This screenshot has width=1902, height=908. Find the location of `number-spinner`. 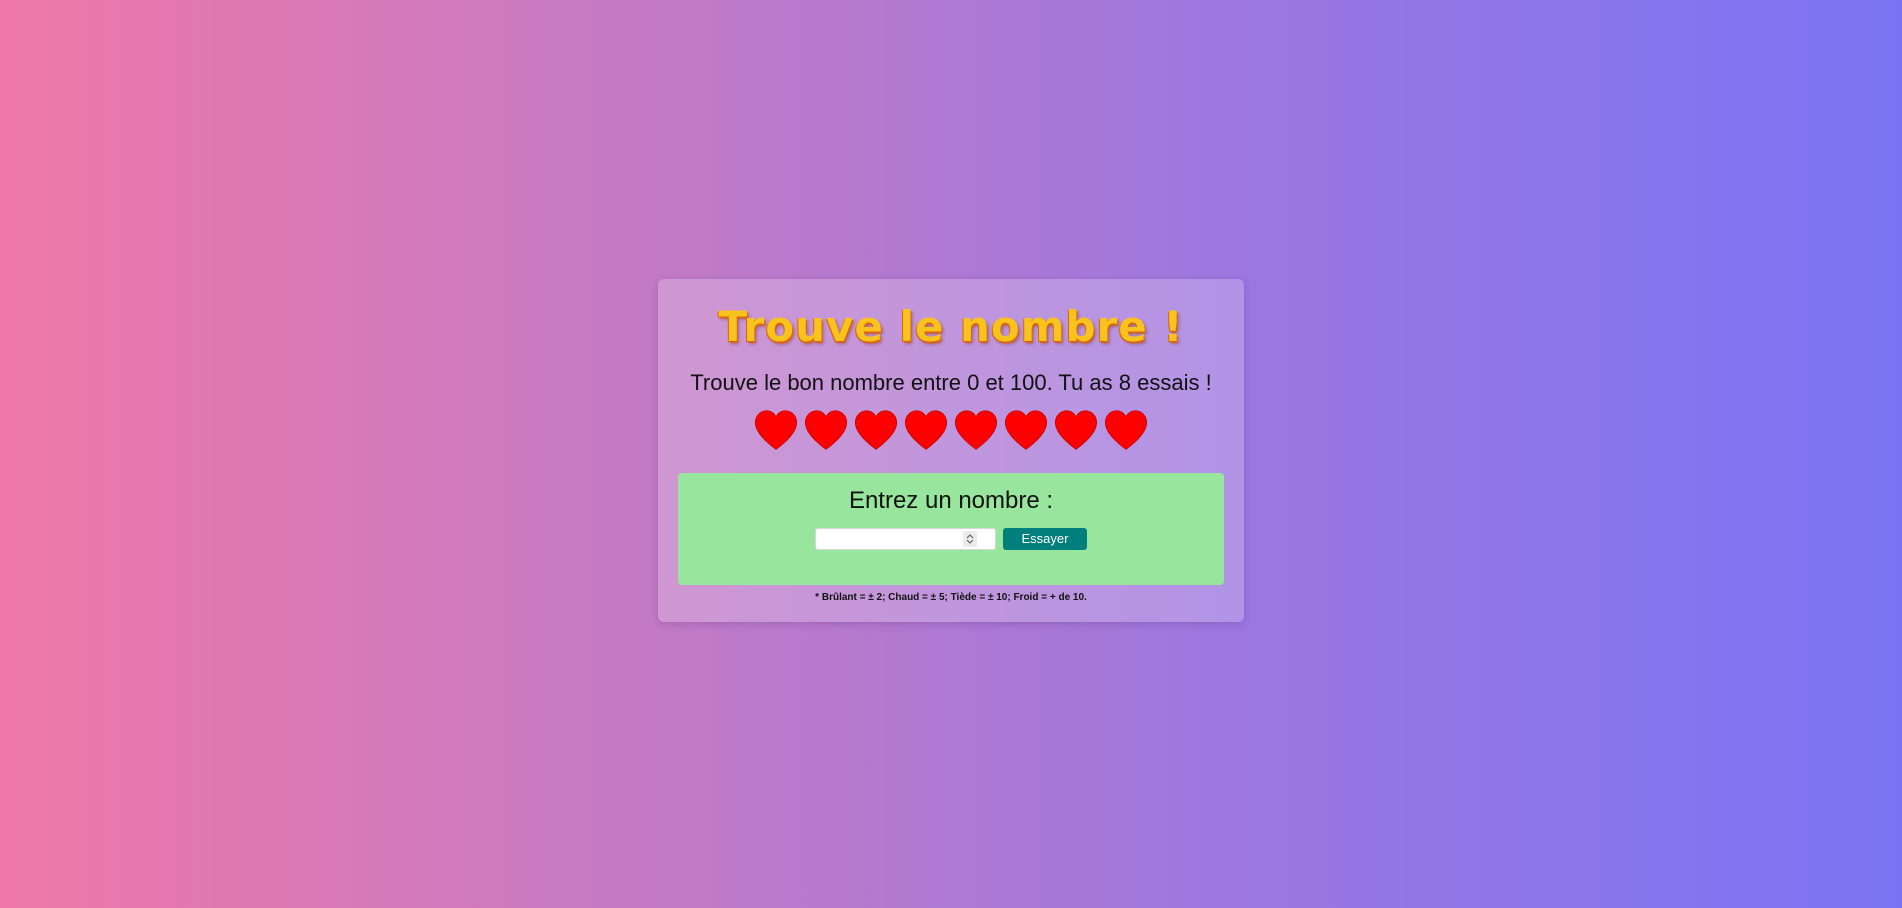

number-spinner is located at coordinates (970, 539).